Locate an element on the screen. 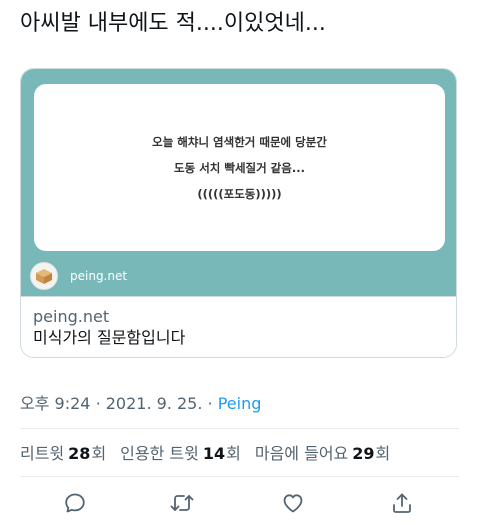 The width and height of the screenshot is (480, 525). retweets-count: 28 is located at coordinates (79, 453).